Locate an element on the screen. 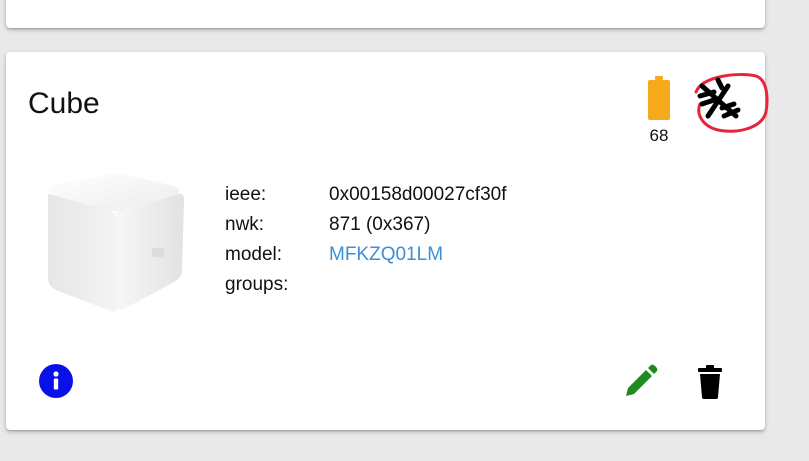 The height and width of the screenshot is (461, 809). info-icon is located at coordinates (56, 380).